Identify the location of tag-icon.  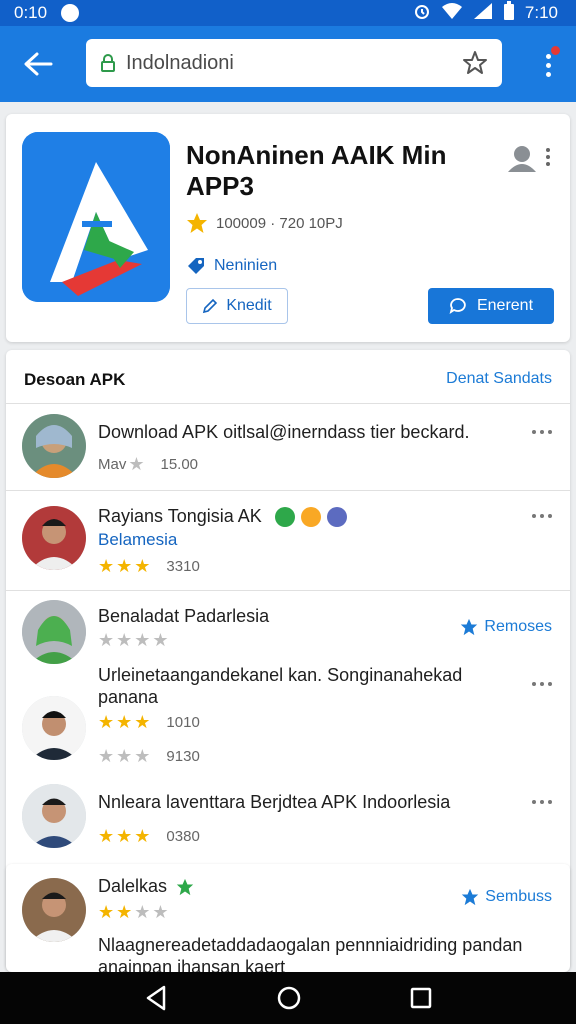
(196, 266).